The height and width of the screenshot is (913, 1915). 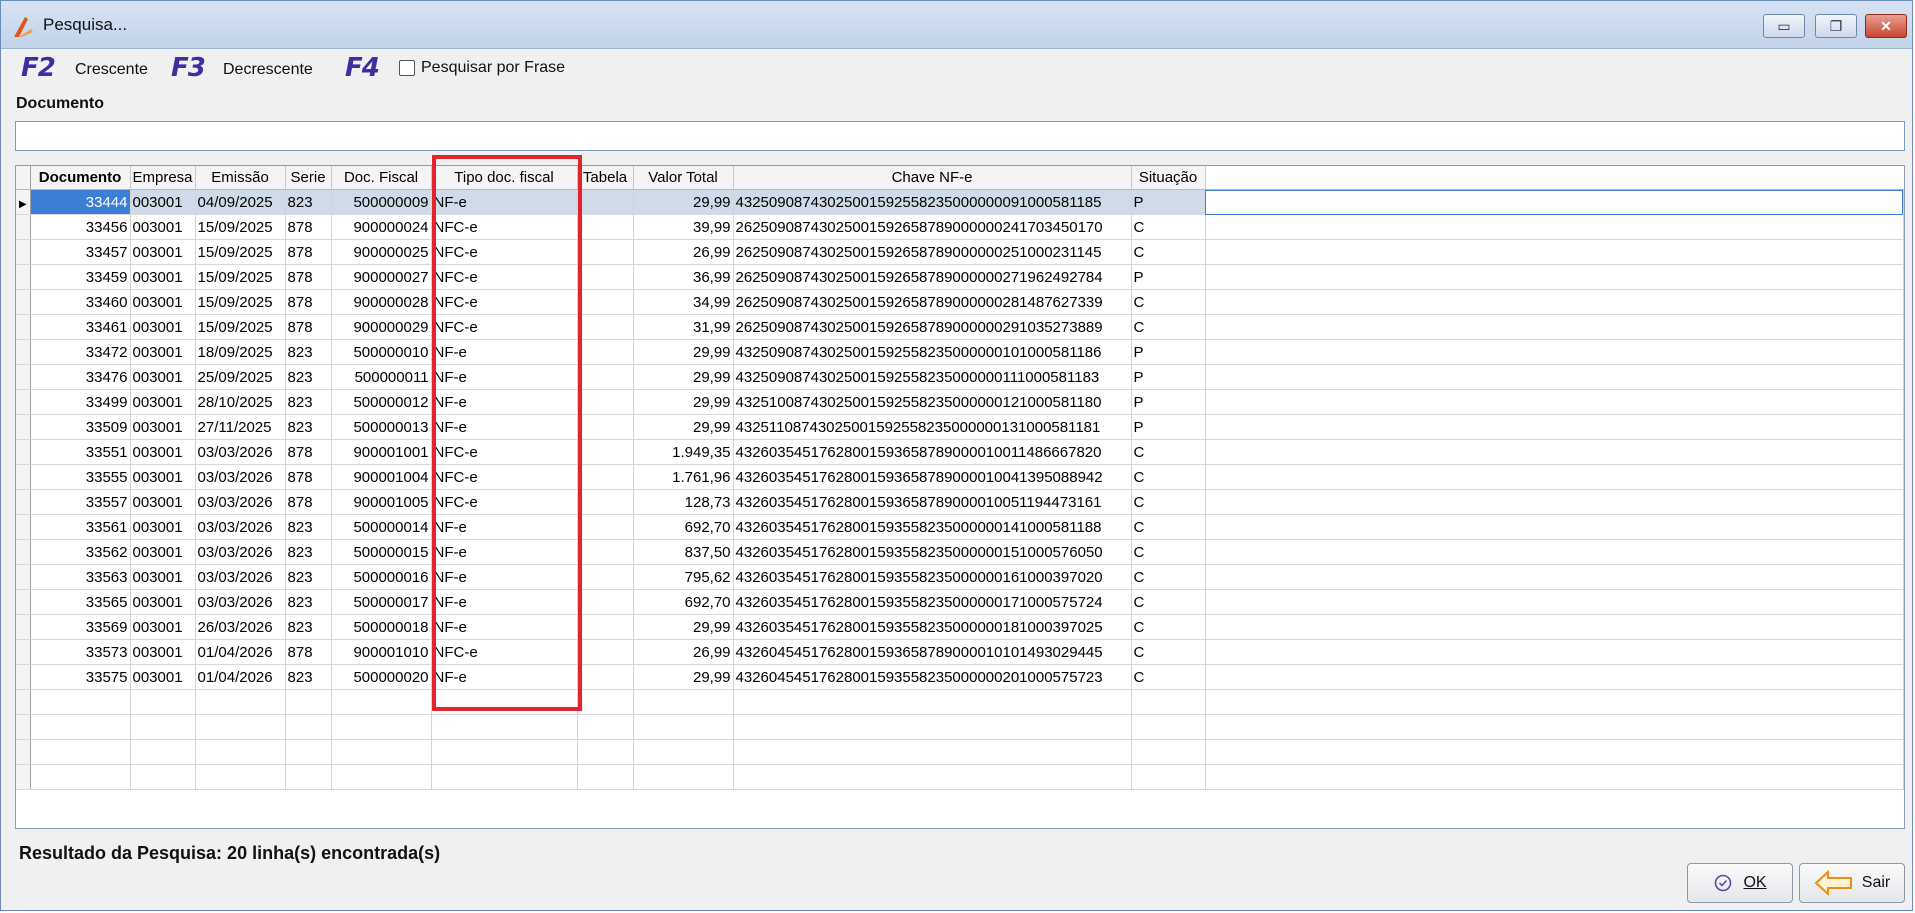 I want to click on column-header-empresa: Empresa, so click(x=163, y=178).